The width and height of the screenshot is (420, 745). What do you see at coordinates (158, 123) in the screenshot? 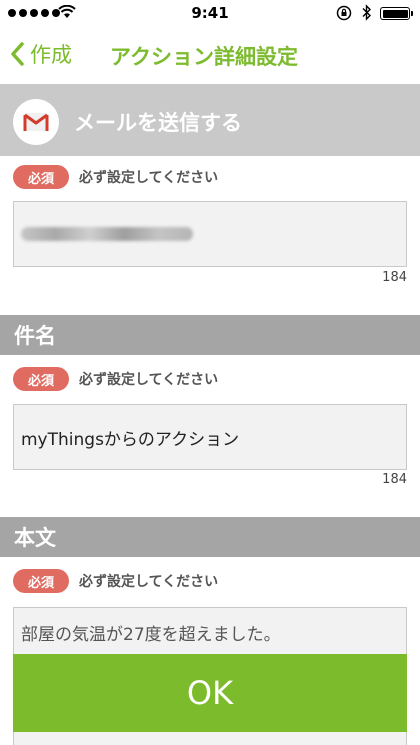
I see `service-title: メールを送信する` at bounding box center [158, 123].